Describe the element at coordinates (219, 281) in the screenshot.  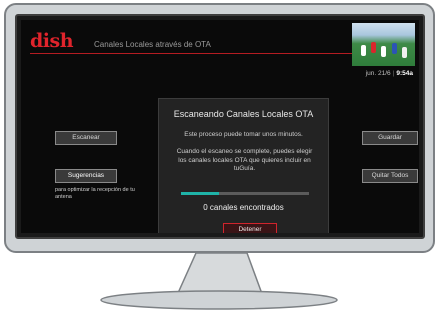
I see `monitor-stand` at that location.